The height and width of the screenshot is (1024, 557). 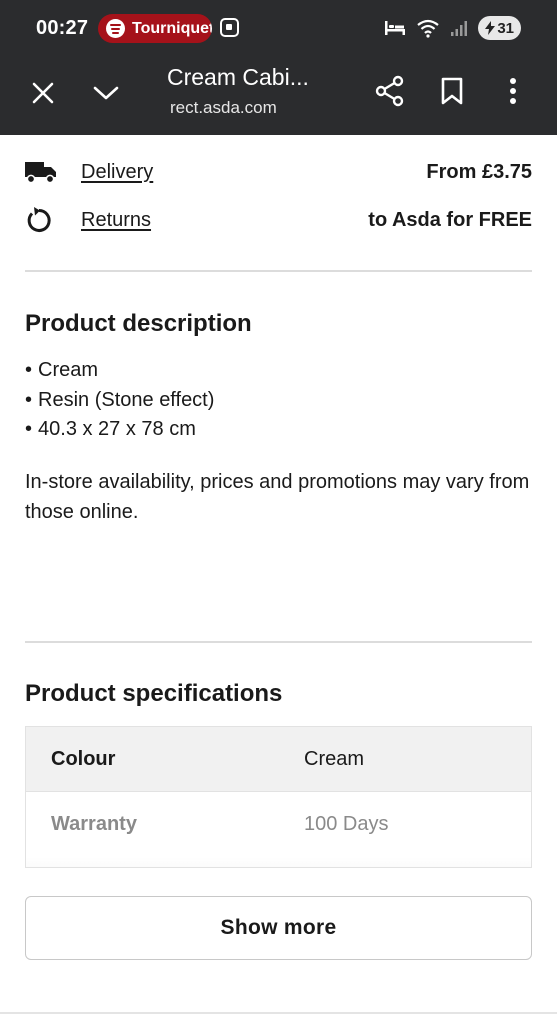 What do you see at coordinates (62, 28) in the screenshot?
I see `status-time: 00:27` at bounding box center [62, 28].